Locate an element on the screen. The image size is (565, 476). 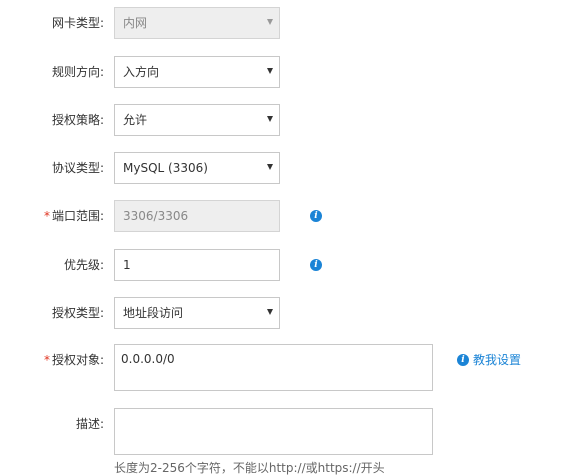
help-link: i 教我设置 is located at coordinates (489, 360).